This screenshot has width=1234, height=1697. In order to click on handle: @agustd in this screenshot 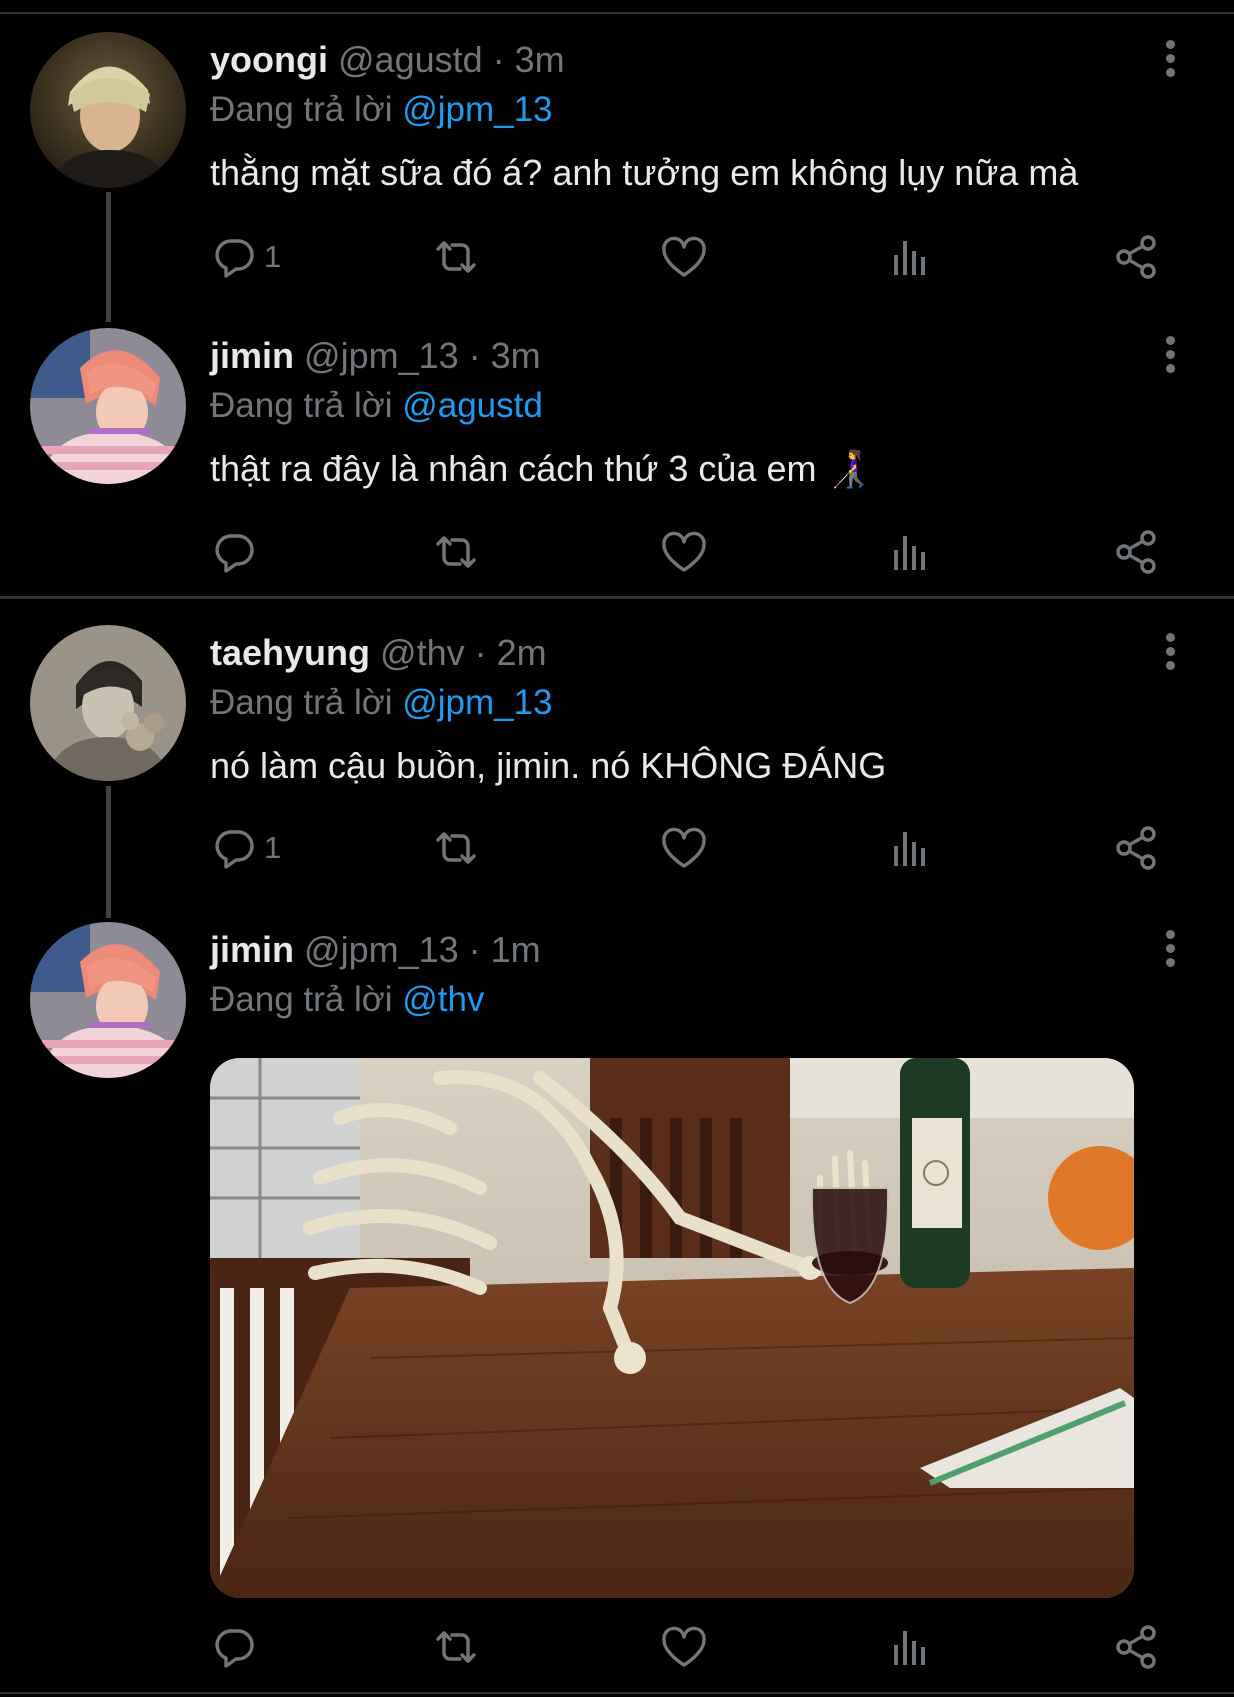, I will do `click(410, 59)`.